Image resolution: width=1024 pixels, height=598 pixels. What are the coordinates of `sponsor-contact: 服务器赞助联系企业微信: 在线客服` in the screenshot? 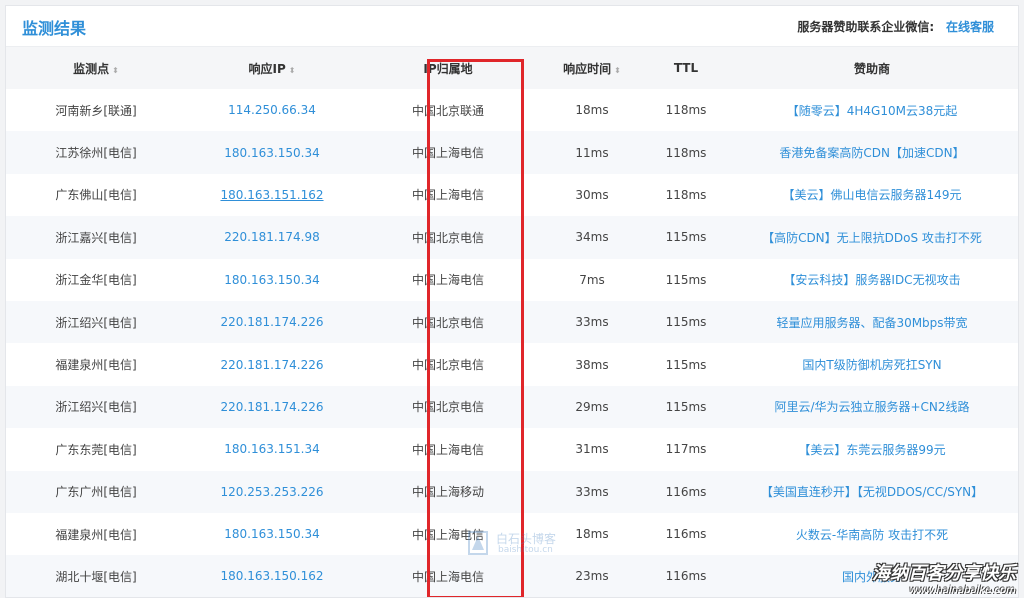 It's located at (895, 26).